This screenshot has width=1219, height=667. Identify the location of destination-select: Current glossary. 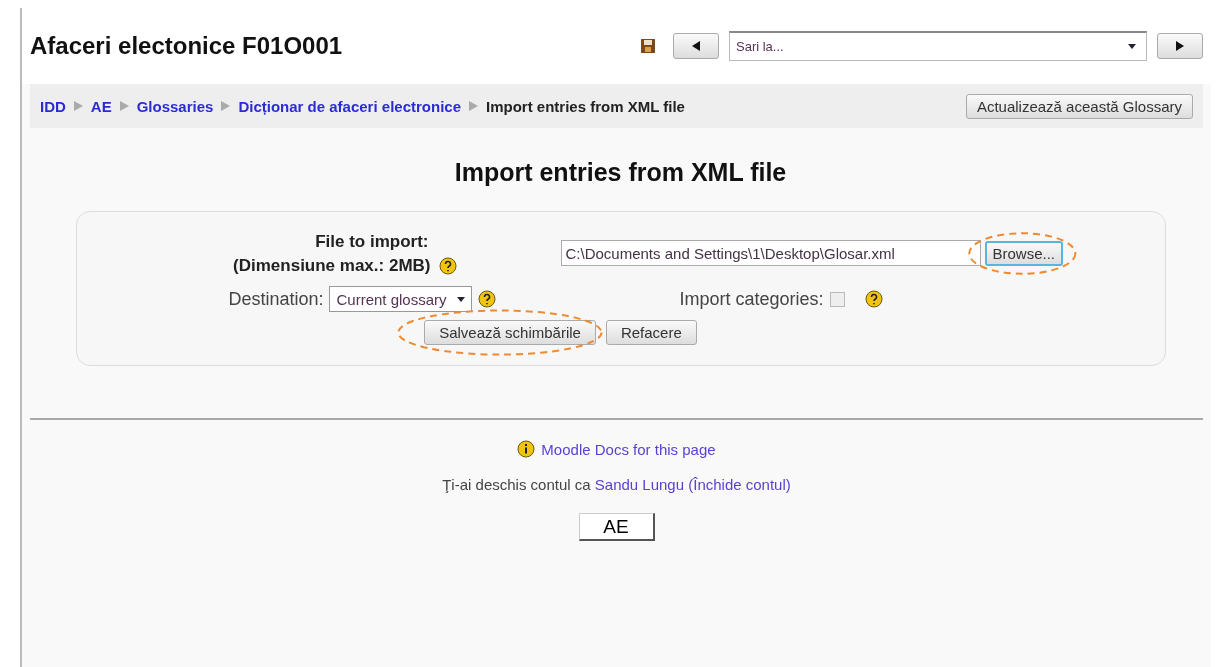
(400, 299).